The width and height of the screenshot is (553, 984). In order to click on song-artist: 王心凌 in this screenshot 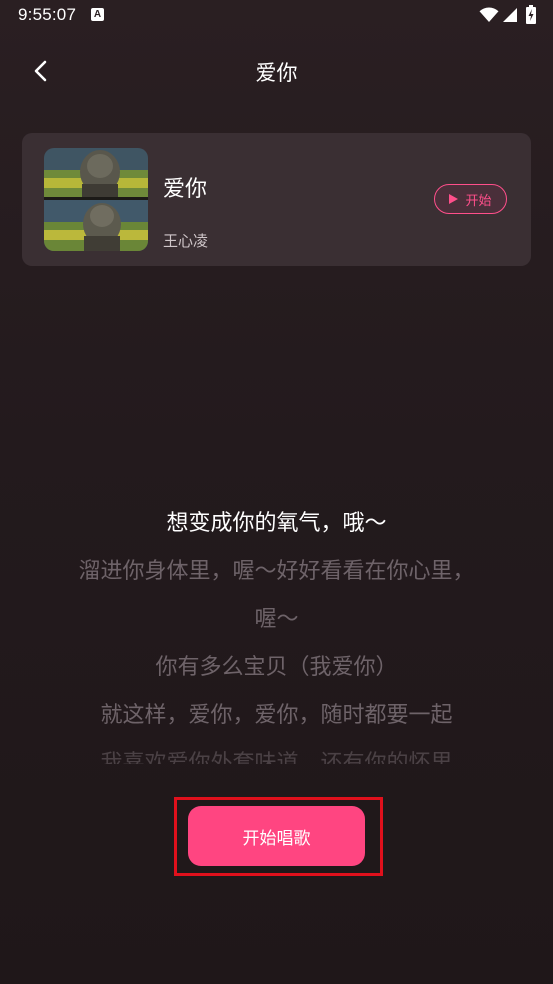, I will do `click(186, 241)`.